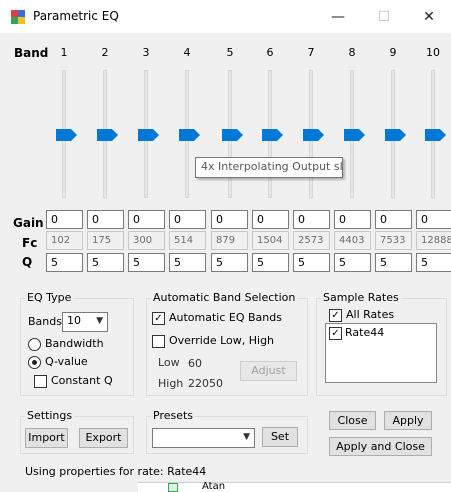 This screenshot has height=492, width=451. Describe the element at coordinates (64, 240) in the screenshot. I see `fc-field: 102` at that location.